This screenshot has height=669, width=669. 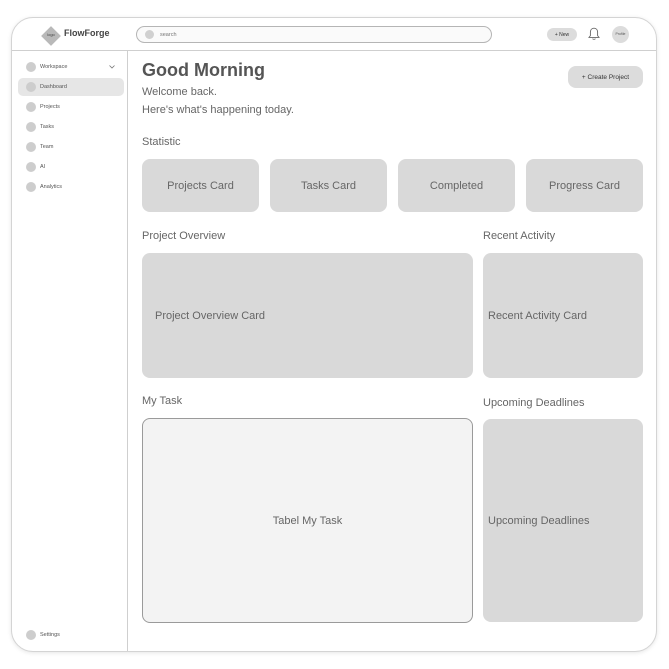 What do you see at coordinates (161, 142) in the screenshot?
I see `statistic-heading: Statistic` at bounding box center [161, 142].